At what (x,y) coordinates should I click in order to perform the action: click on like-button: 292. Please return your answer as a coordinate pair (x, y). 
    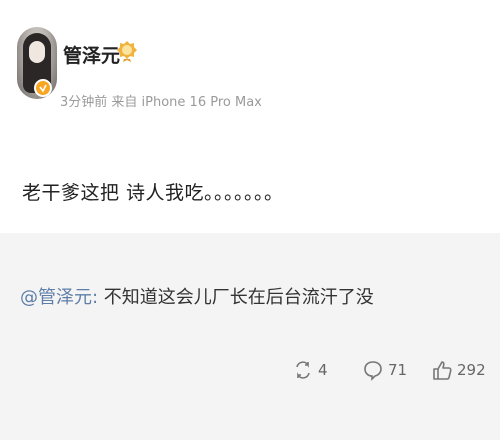
    Looking at the image, I should click on (458, 370).